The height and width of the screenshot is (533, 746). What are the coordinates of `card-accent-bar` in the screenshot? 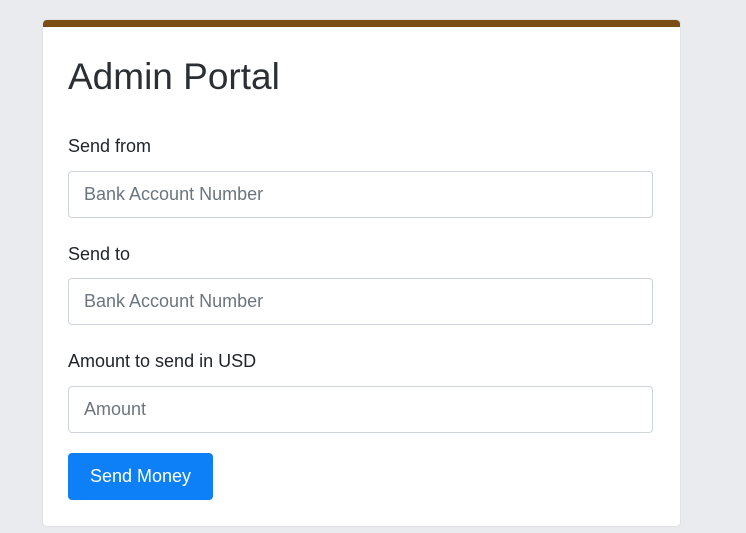 It's located at (361, 23).